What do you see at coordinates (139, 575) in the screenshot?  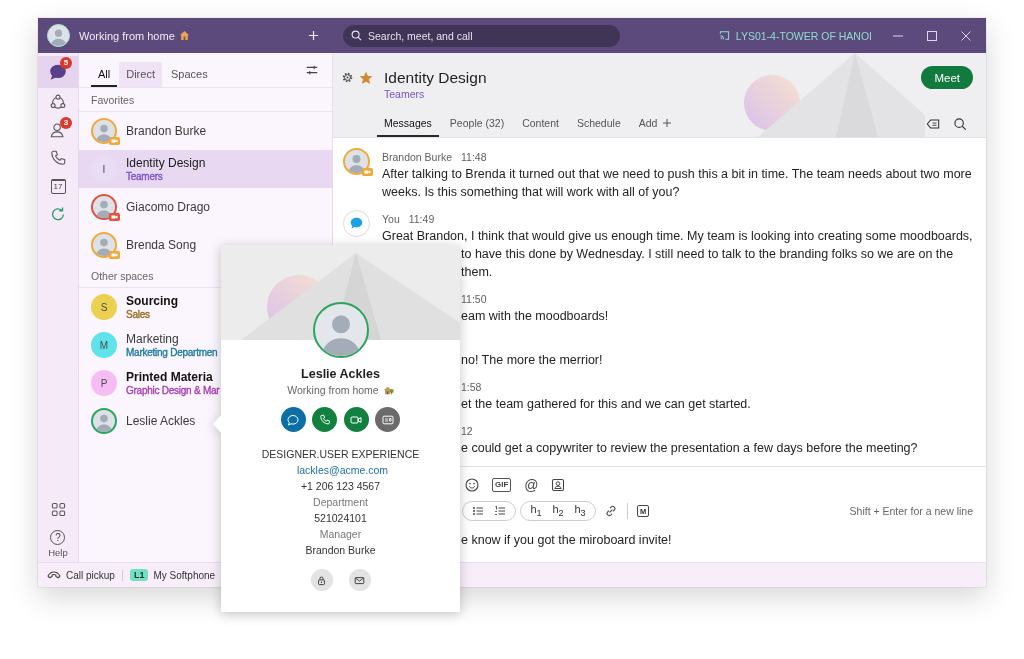 I see `line-badge: L1` at bounding box center [139, 575].